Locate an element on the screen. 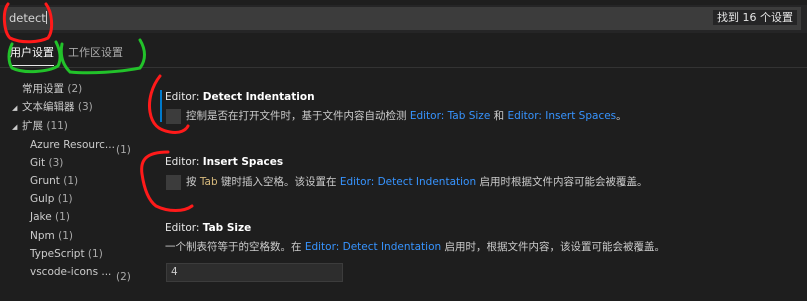 The width and height of the screenshot is (807, 301). description-text: 键时插入空格。该设置在 is located at coordinates (278, 182).